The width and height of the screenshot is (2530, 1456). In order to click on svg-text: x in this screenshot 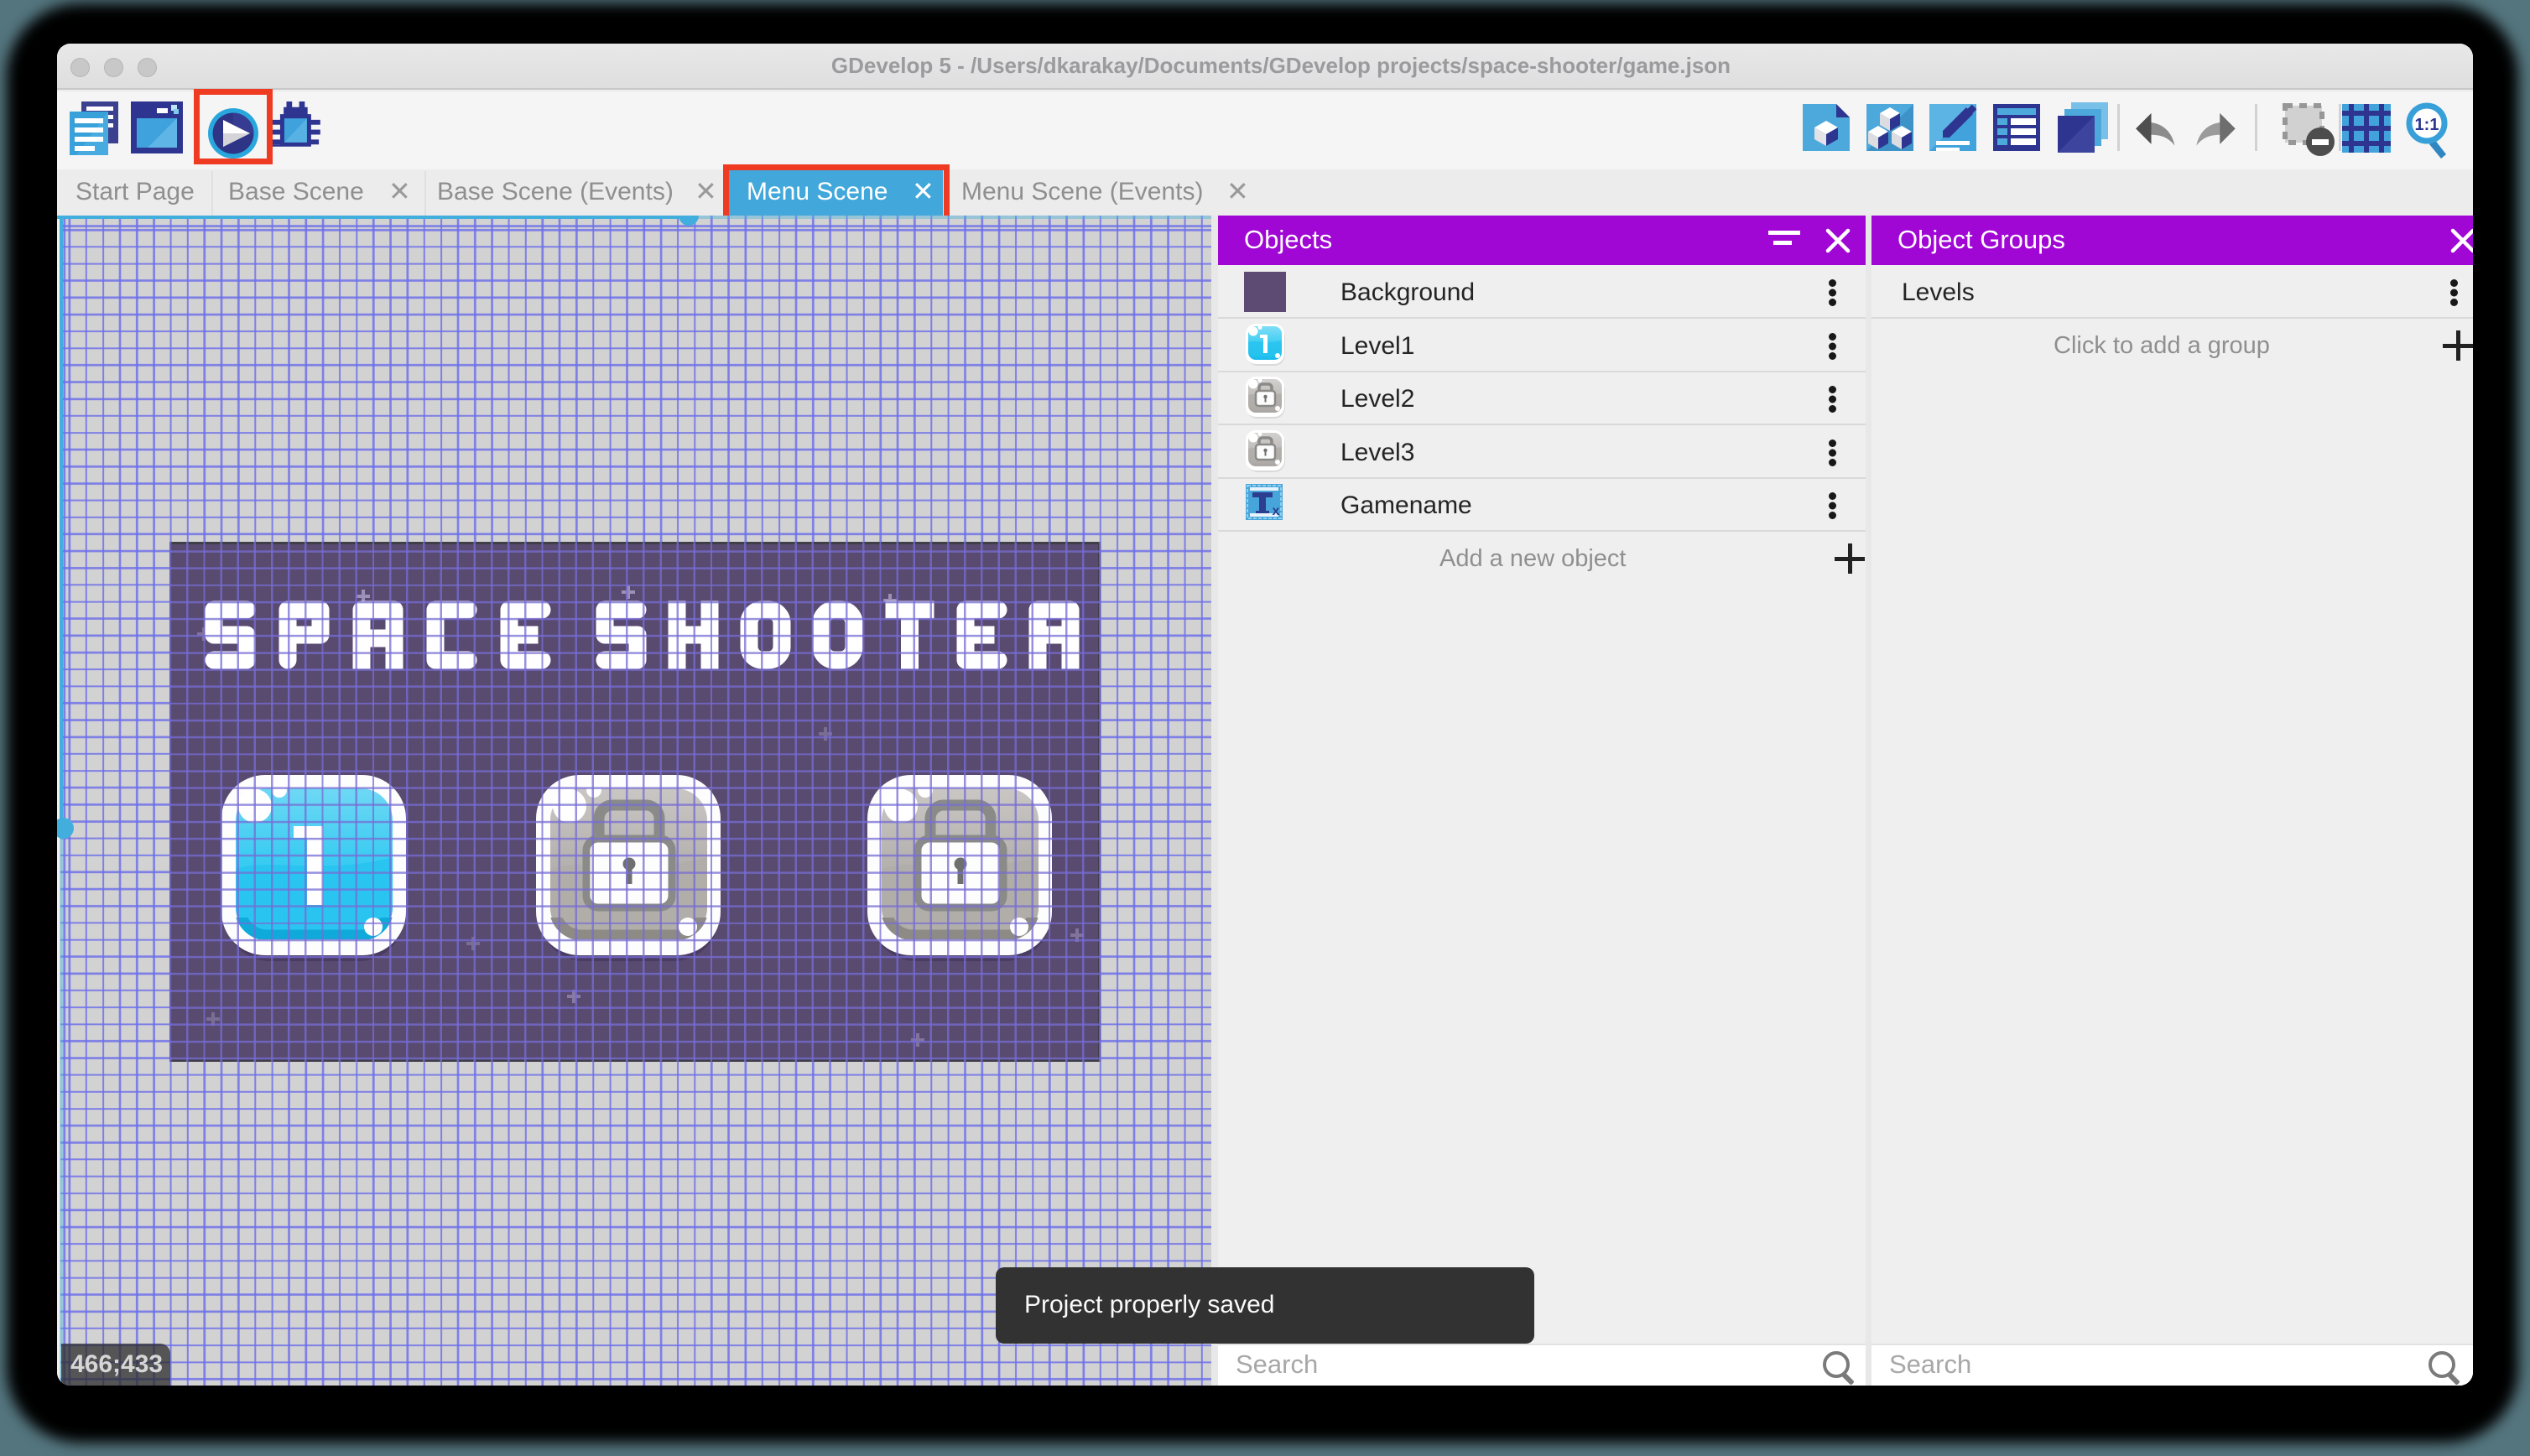, I will do `click(1276, 511)`.